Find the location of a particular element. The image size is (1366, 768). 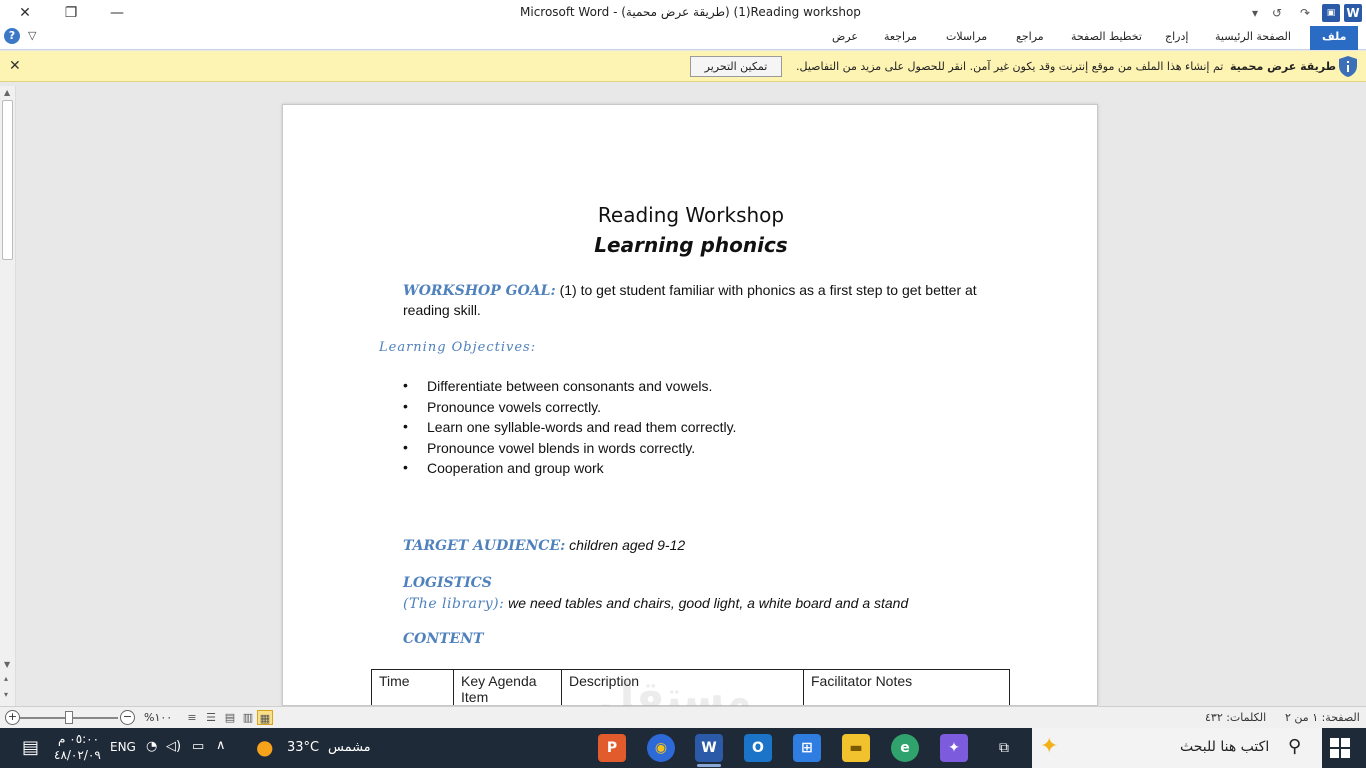

file-explorer-icon: ▬ is located at coordinates (856, 748).